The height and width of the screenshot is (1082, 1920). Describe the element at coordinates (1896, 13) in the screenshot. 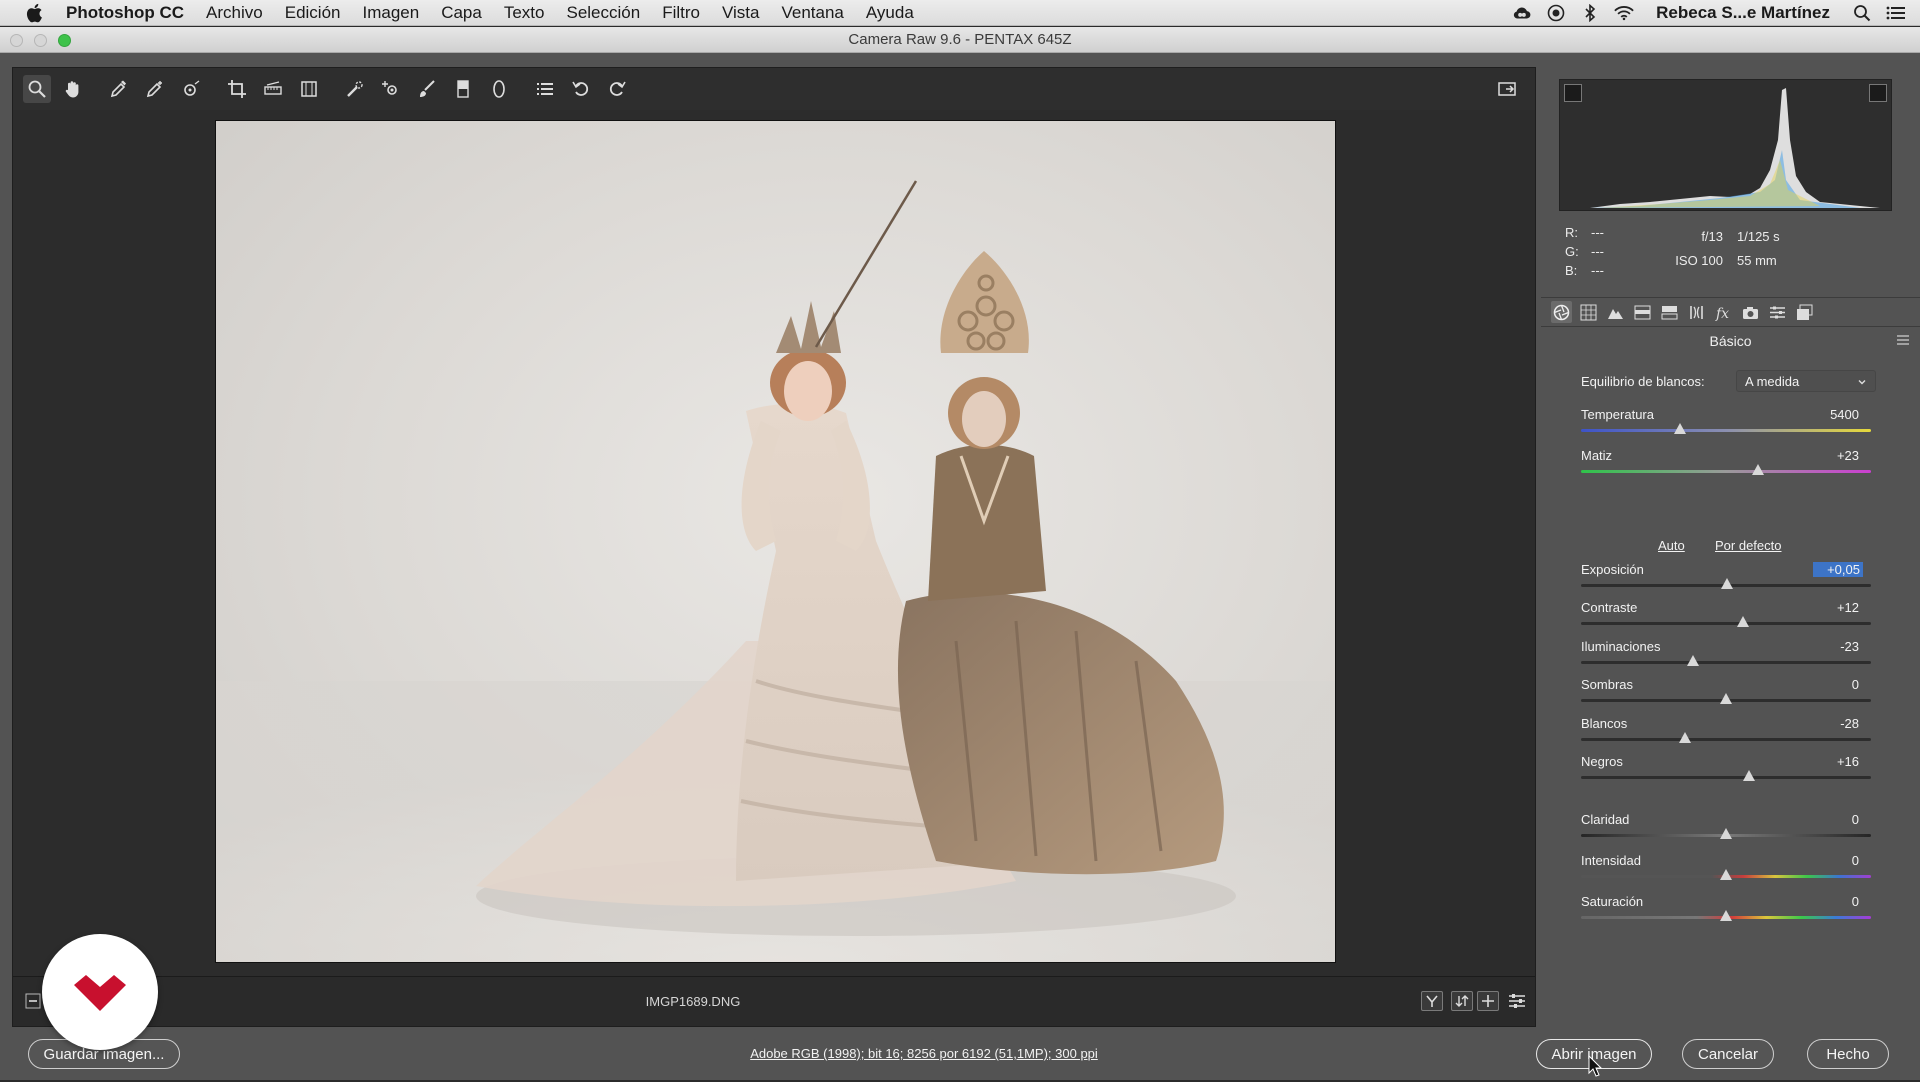

I see `notification-center-icon` at that location.